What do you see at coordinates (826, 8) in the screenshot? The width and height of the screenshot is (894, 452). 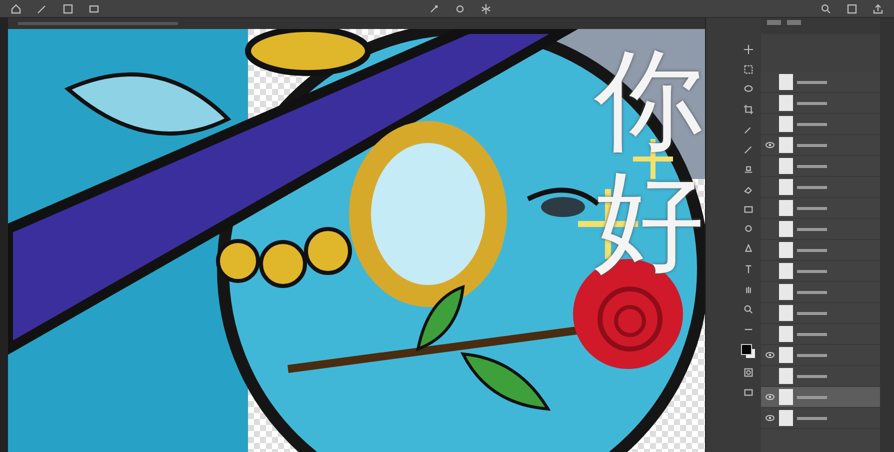 I see `search-icon` at bounding box center [826, 8].